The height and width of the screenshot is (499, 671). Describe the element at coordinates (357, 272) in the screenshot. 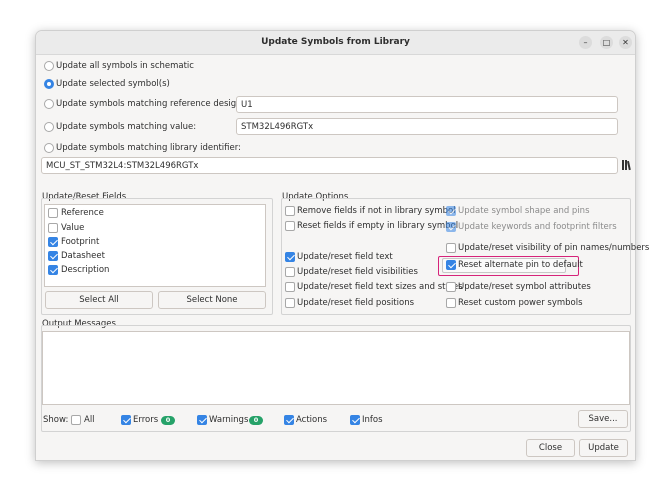

I see `reset-field-visibilities-label: Update/reset field visibilities` at that location.